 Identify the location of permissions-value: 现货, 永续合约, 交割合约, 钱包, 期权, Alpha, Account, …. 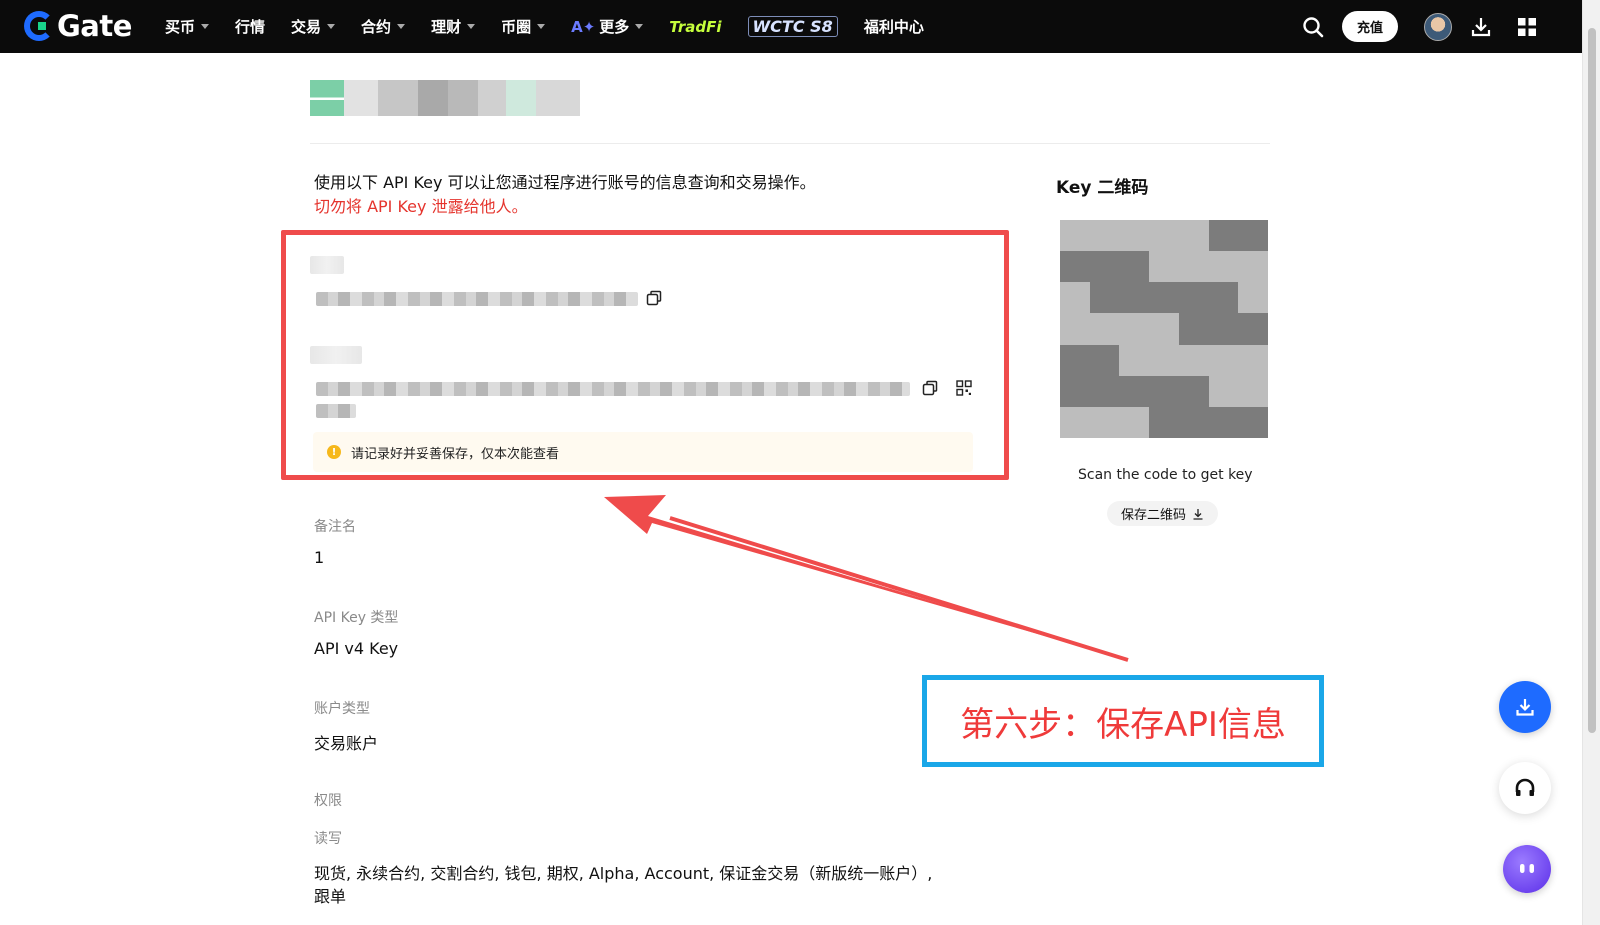
(623, 885).